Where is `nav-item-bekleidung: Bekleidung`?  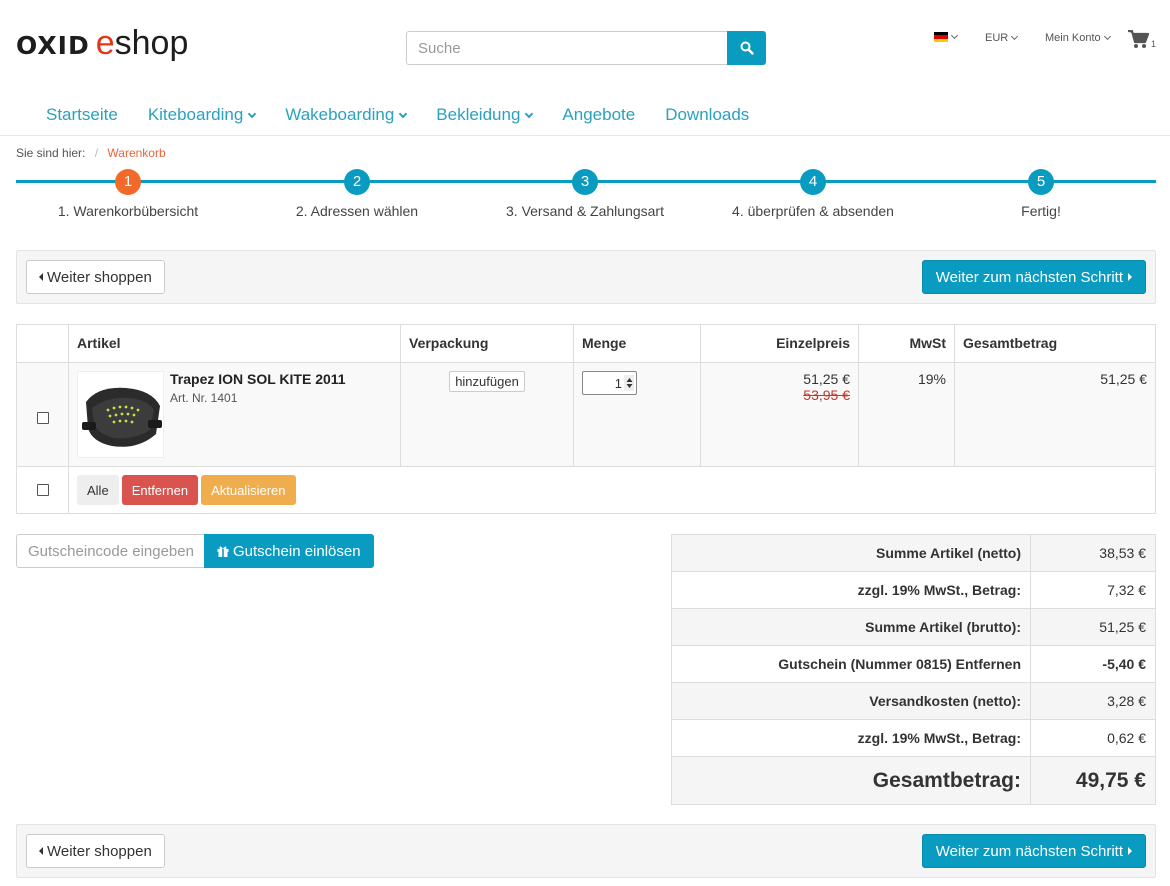 nav-item-bekleidung: Bekleidung is located at coordinates (484, 115).